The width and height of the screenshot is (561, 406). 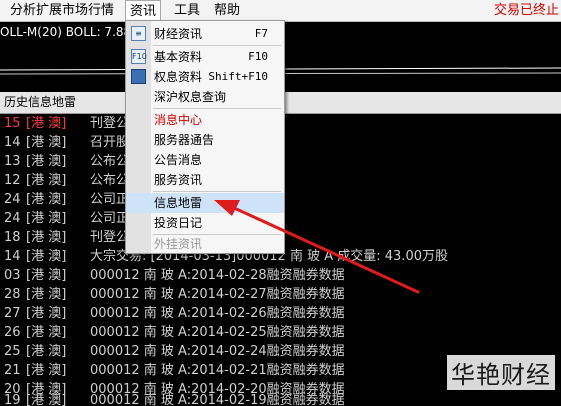 I want to click on list-item: 27 [港 澳] 000012 南 玻 A:2014-02-26融资融券数据, so click(x=280, y=313).